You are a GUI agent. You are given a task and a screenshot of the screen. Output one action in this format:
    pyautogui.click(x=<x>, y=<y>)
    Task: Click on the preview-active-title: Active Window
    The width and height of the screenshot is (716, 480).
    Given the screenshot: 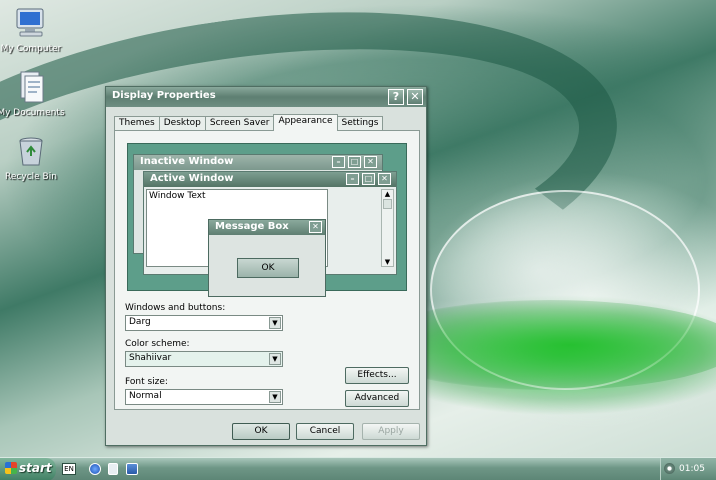 What is the action you would take?
    pyautogui.click(x=192, y=178)
    